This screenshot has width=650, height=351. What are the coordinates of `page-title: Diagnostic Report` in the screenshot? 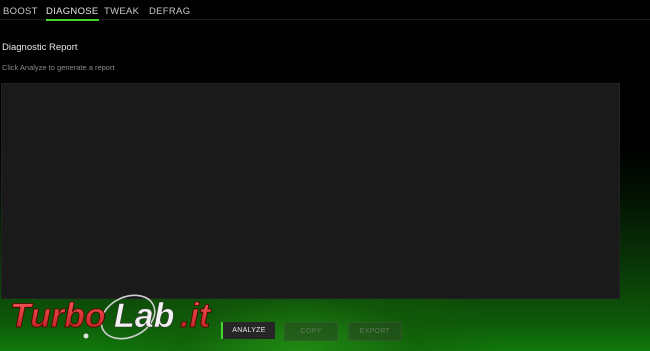 It's located at (40, 47).